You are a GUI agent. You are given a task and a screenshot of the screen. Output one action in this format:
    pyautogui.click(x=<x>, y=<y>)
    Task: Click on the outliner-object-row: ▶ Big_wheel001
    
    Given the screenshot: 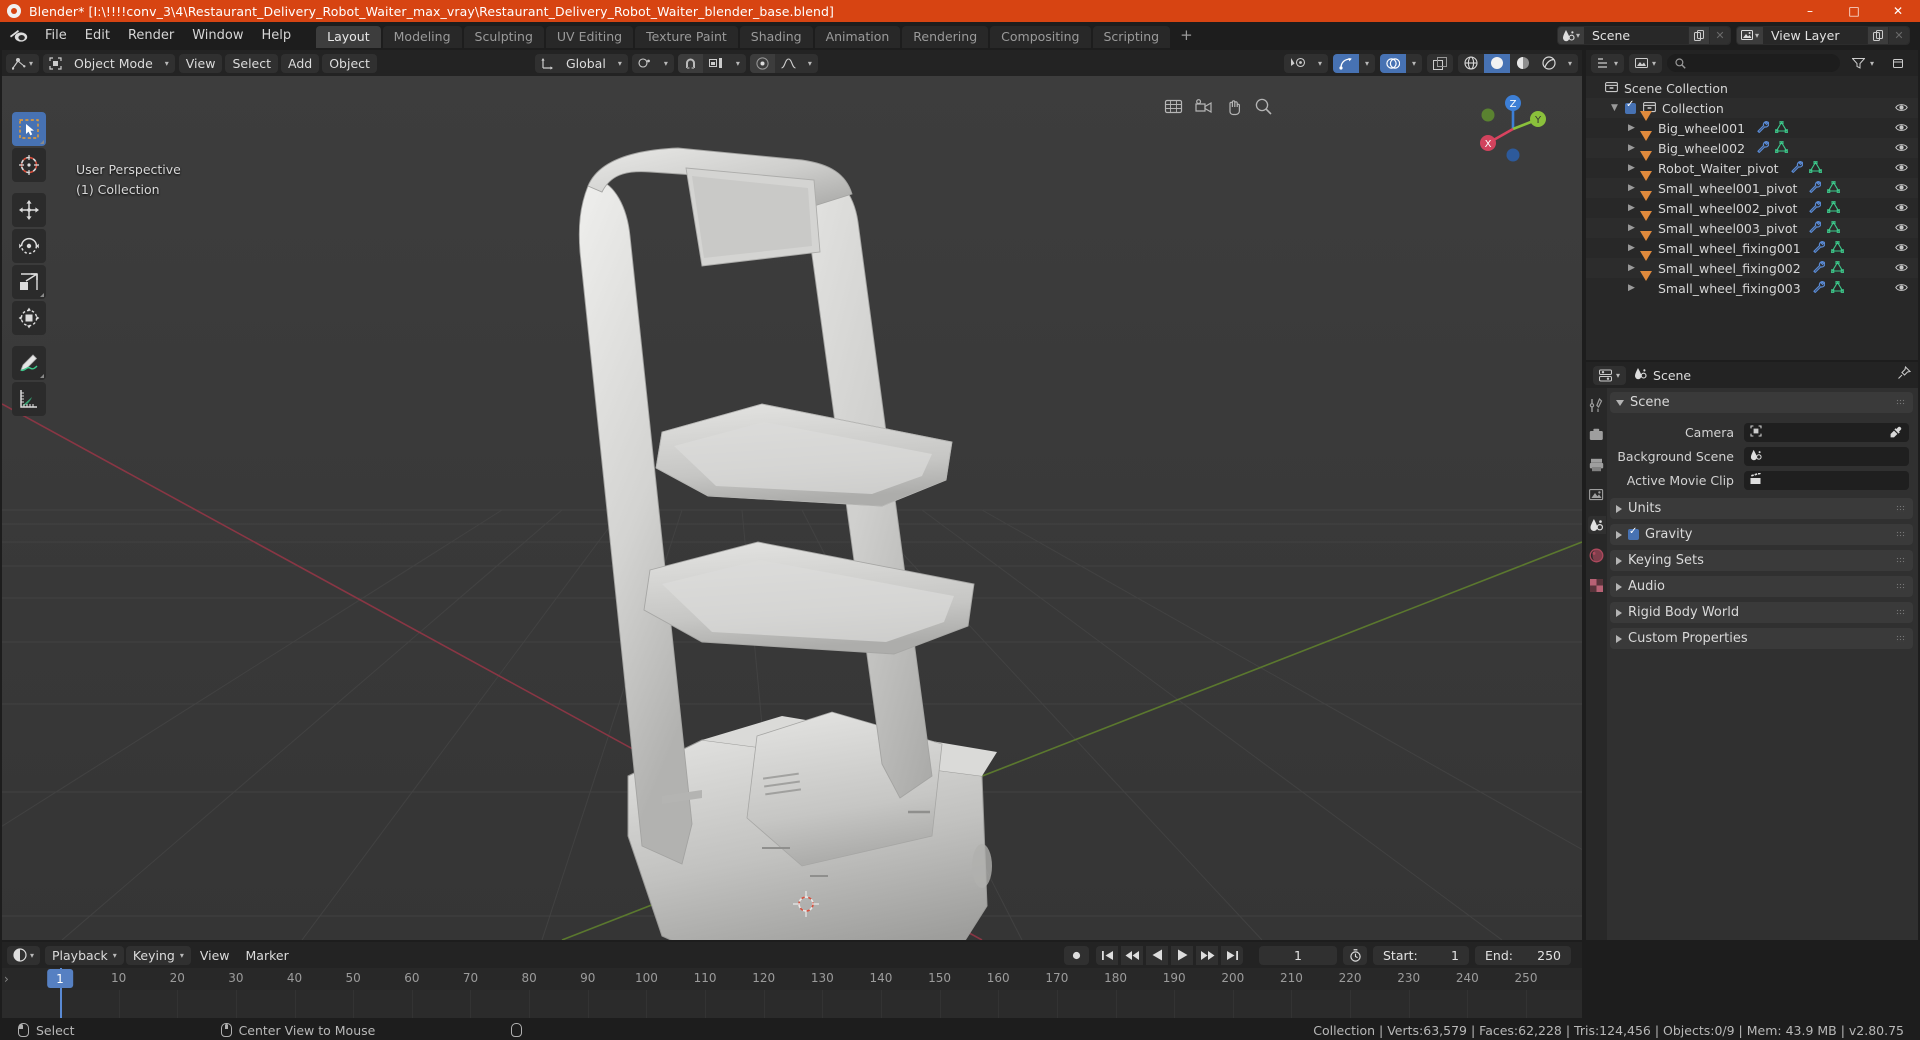 What is the action you would take?
    pyautogui.click(x=1752, y=124)
    